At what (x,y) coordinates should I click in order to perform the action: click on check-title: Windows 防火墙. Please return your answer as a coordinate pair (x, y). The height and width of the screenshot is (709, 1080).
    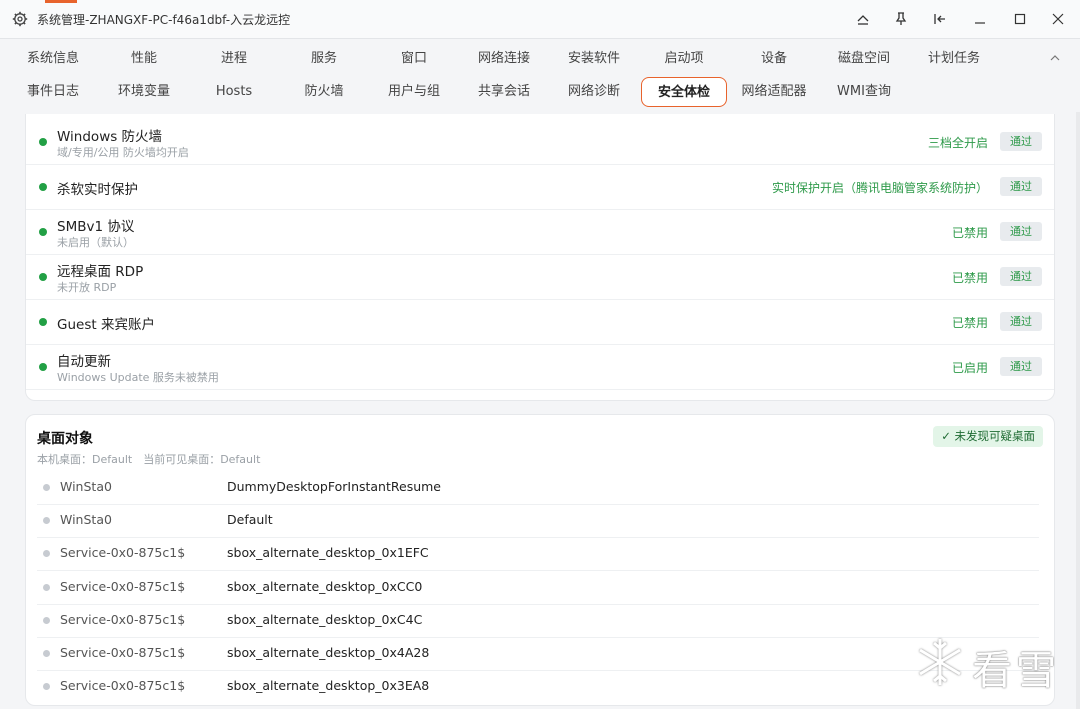
    Looking at the image, I should click on (110, 137).